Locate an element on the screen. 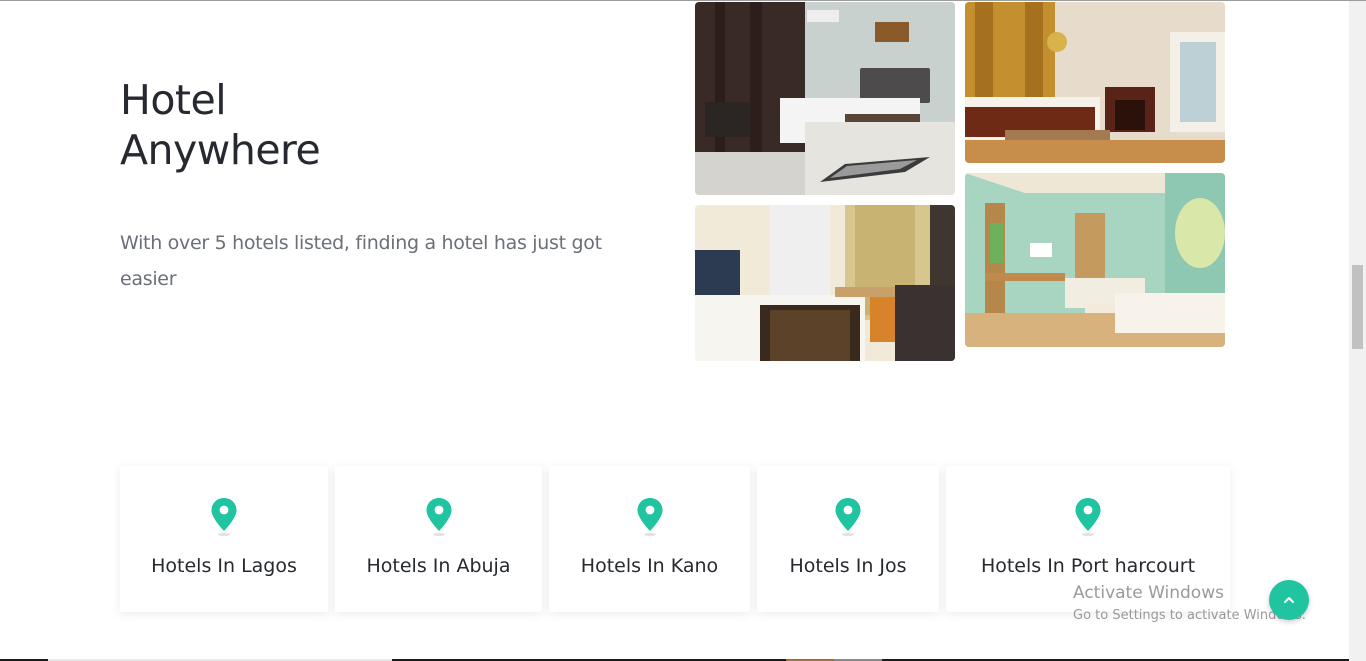 The height and width of the screenshot is (661, 1366). page-scrollbar is located at coordinates (1357, 331).